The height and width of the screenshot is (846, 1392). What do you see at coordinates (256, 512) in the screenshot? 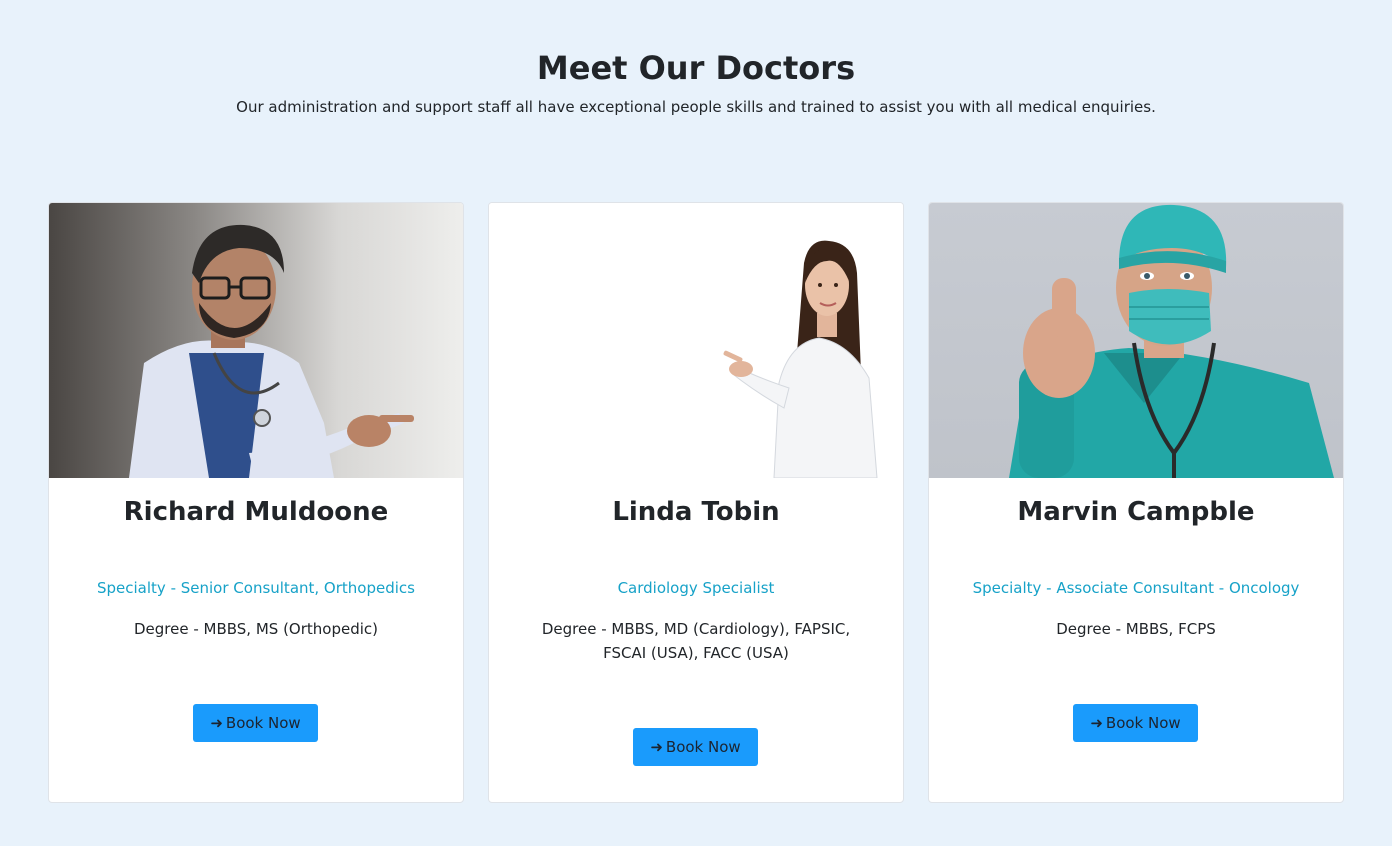
I see `doctor-name: Richard Muldoone` at bounding box center [256, 512].